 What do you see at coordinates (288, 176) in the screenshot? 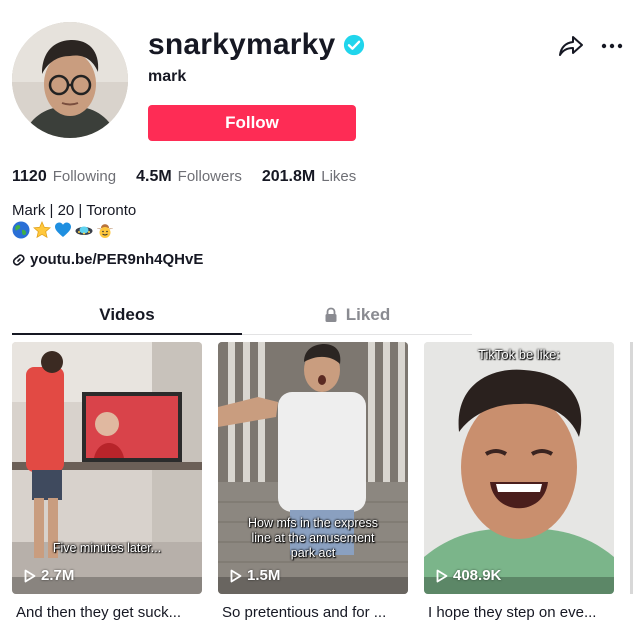
I see `likes-count: 201.8M` at bounding box center [288, 176].